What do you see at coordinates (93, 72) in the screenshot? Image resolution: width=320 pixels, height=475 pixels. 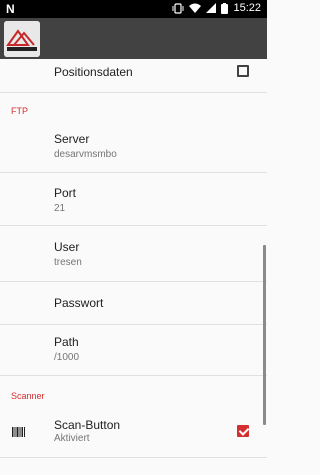 I see `item-title: Positionsdaten` at bounding box center [93, 72].